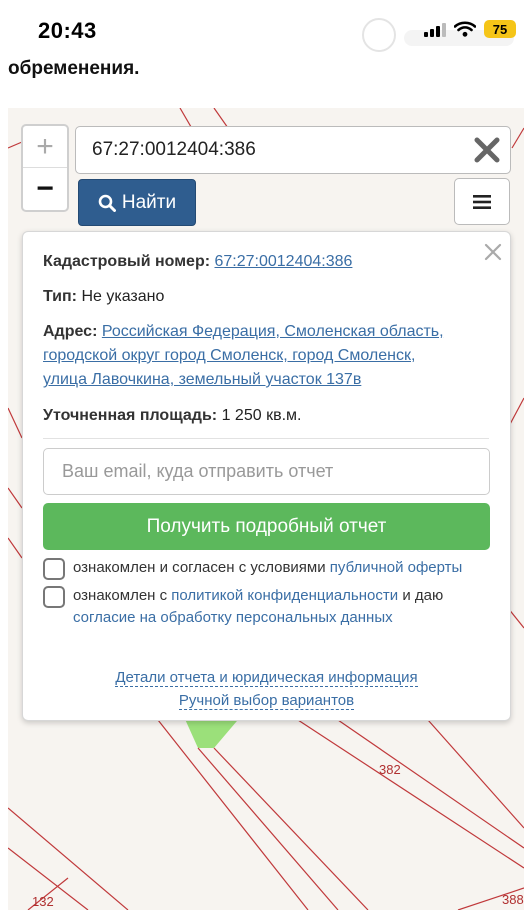 Image resolution: width=532 pixels, height=910 pixels. Describe the element at coordinates (465, 29) in the screenshot. I see `wifi-icon` at that location.